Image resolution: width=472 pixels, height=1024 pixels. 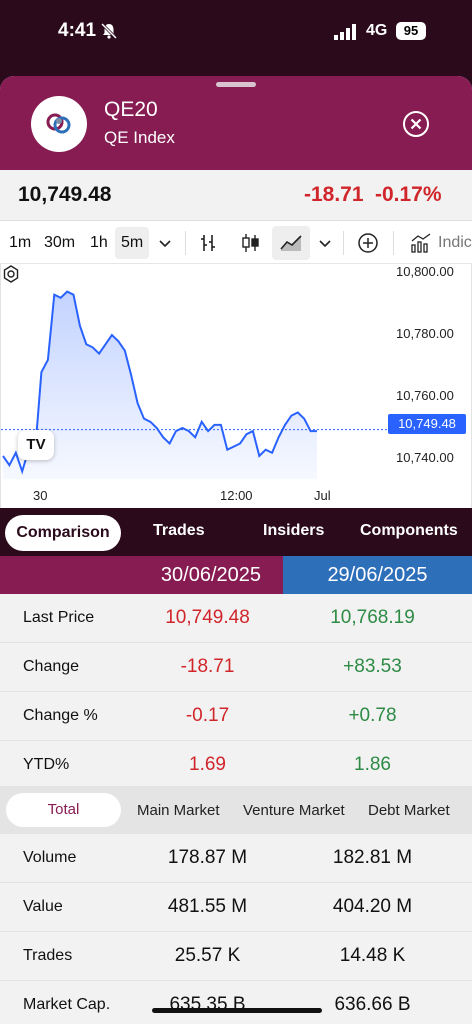 I want to click on timeframe-30m: 30m, so click(x=59, y=243).